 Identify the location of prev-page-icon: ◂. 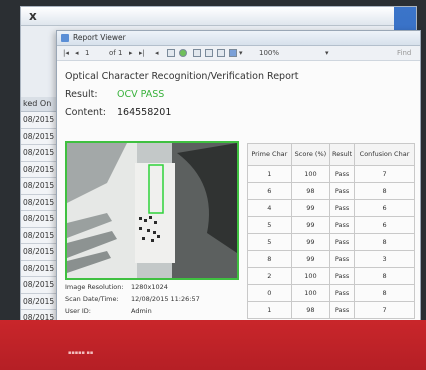
(77, 53).